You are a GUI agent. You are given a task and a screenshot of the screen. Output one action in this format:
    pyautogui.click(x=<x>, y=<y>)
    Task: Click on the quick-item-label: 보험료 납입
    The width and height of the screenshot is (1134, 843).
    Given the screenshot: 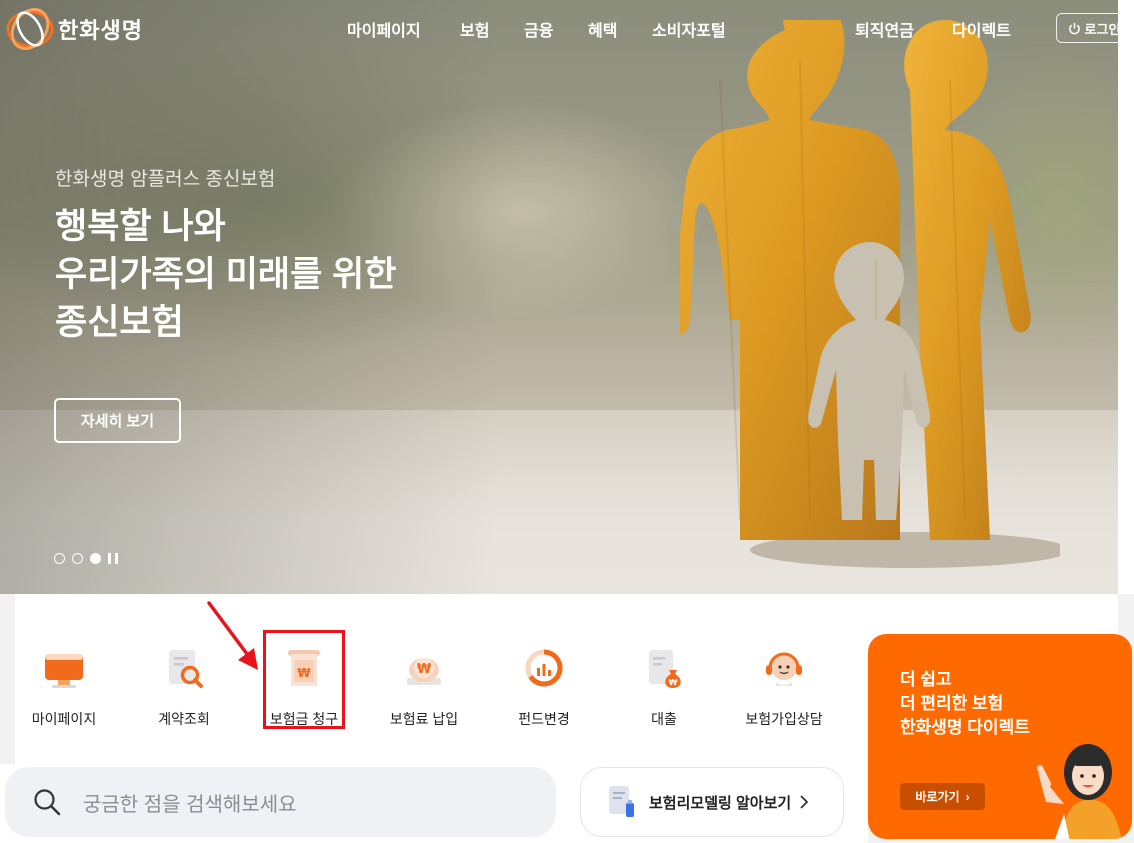 What is the action you would take?
    pyautogui.click(x=424, y=719)
    